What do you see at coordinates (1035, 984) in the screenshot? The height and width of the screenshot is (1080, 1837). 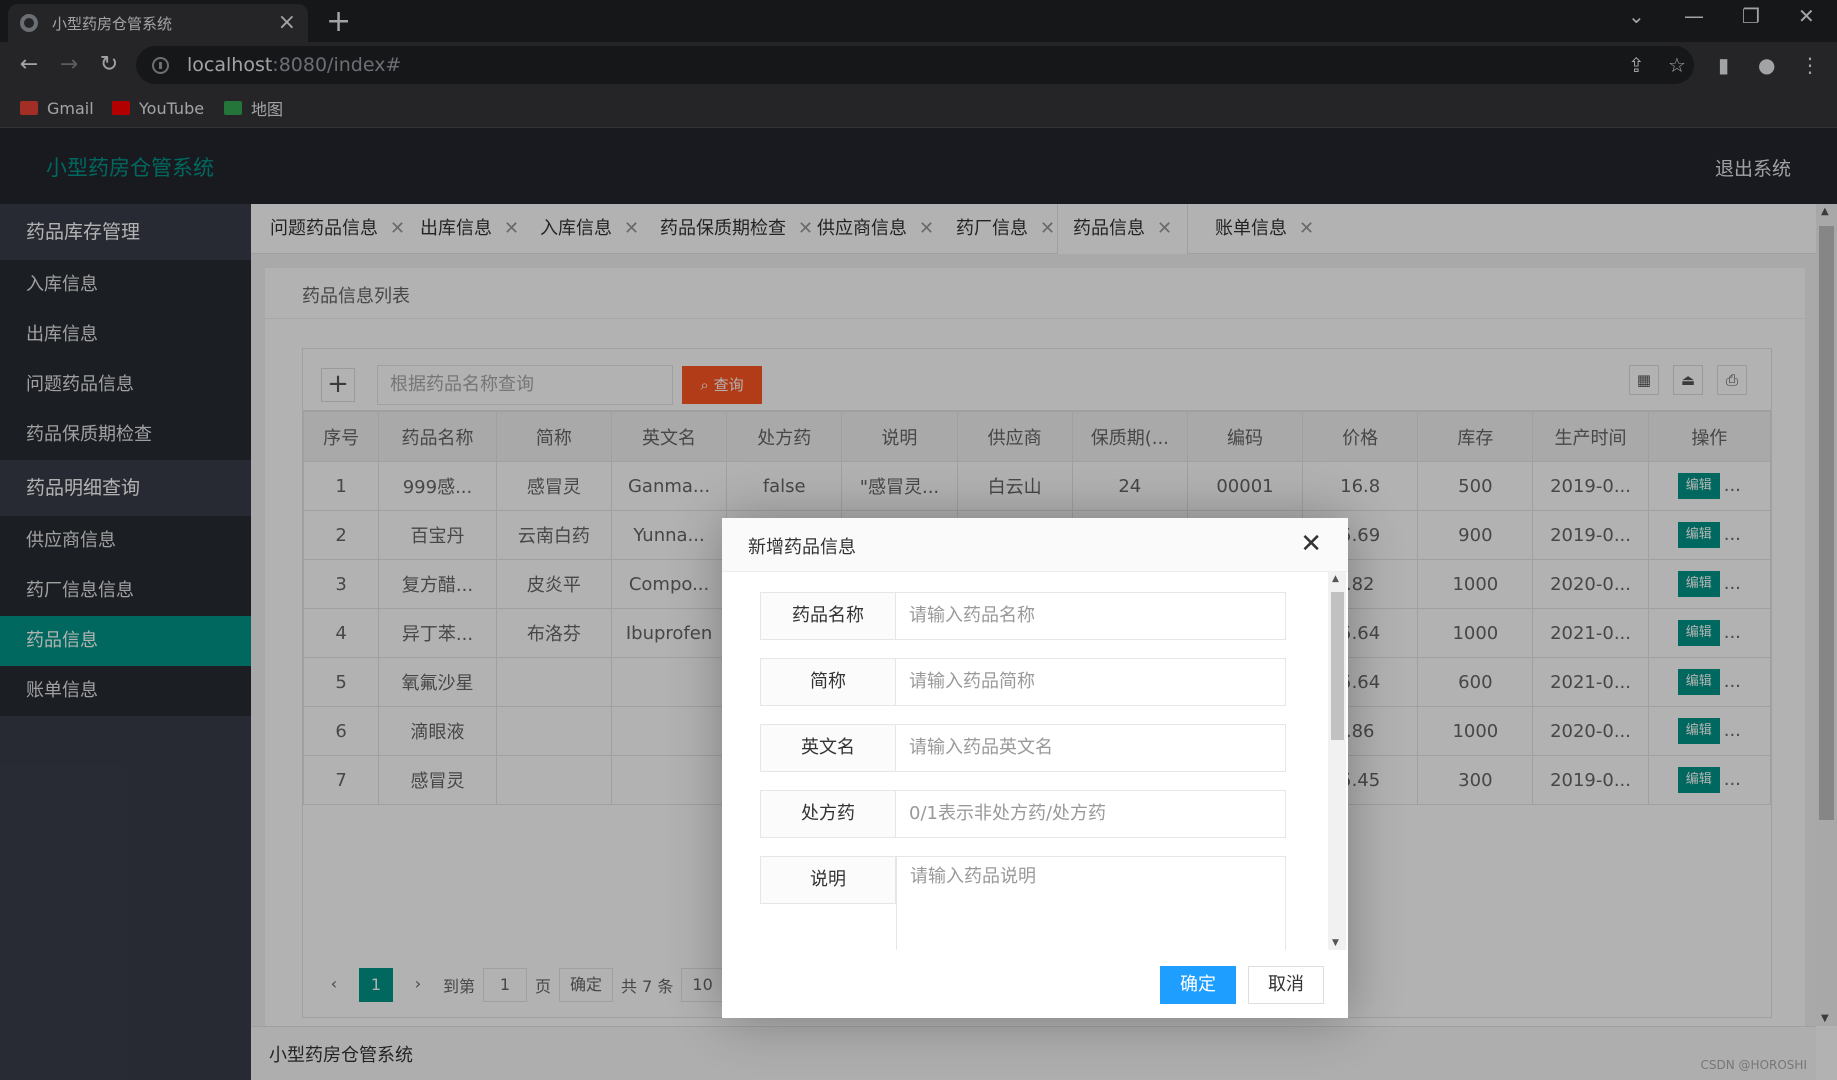 I see `dialog-footer: 确定 取消` at bounding box center [1035, 984].